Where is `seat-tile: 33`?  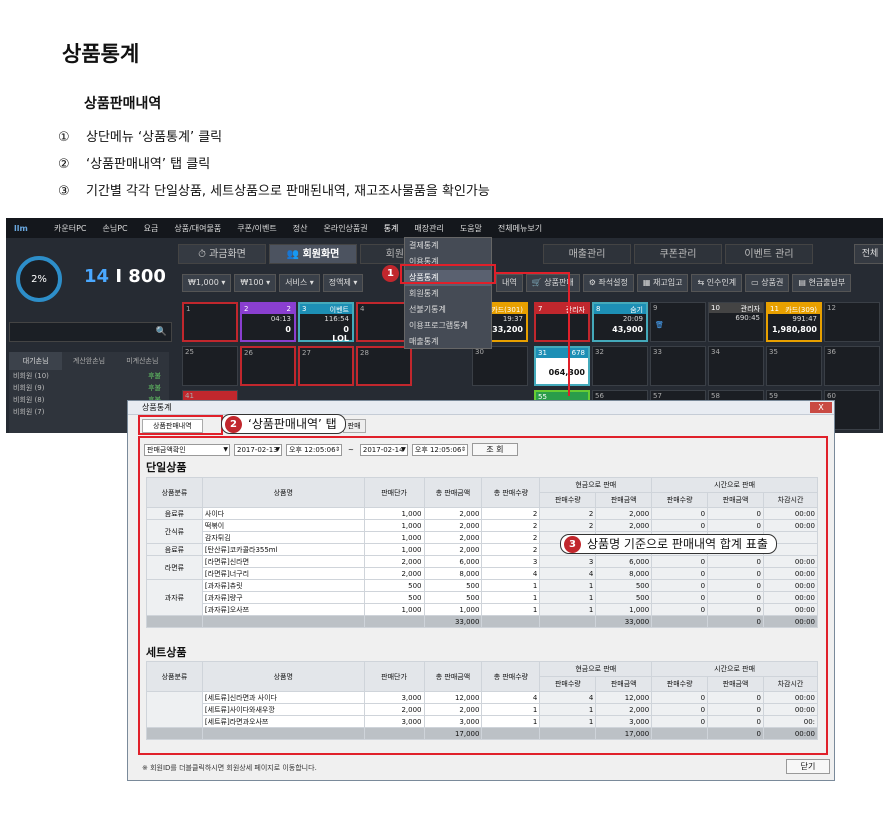
seat-tile: 33 is located at coordinates (678, 366).